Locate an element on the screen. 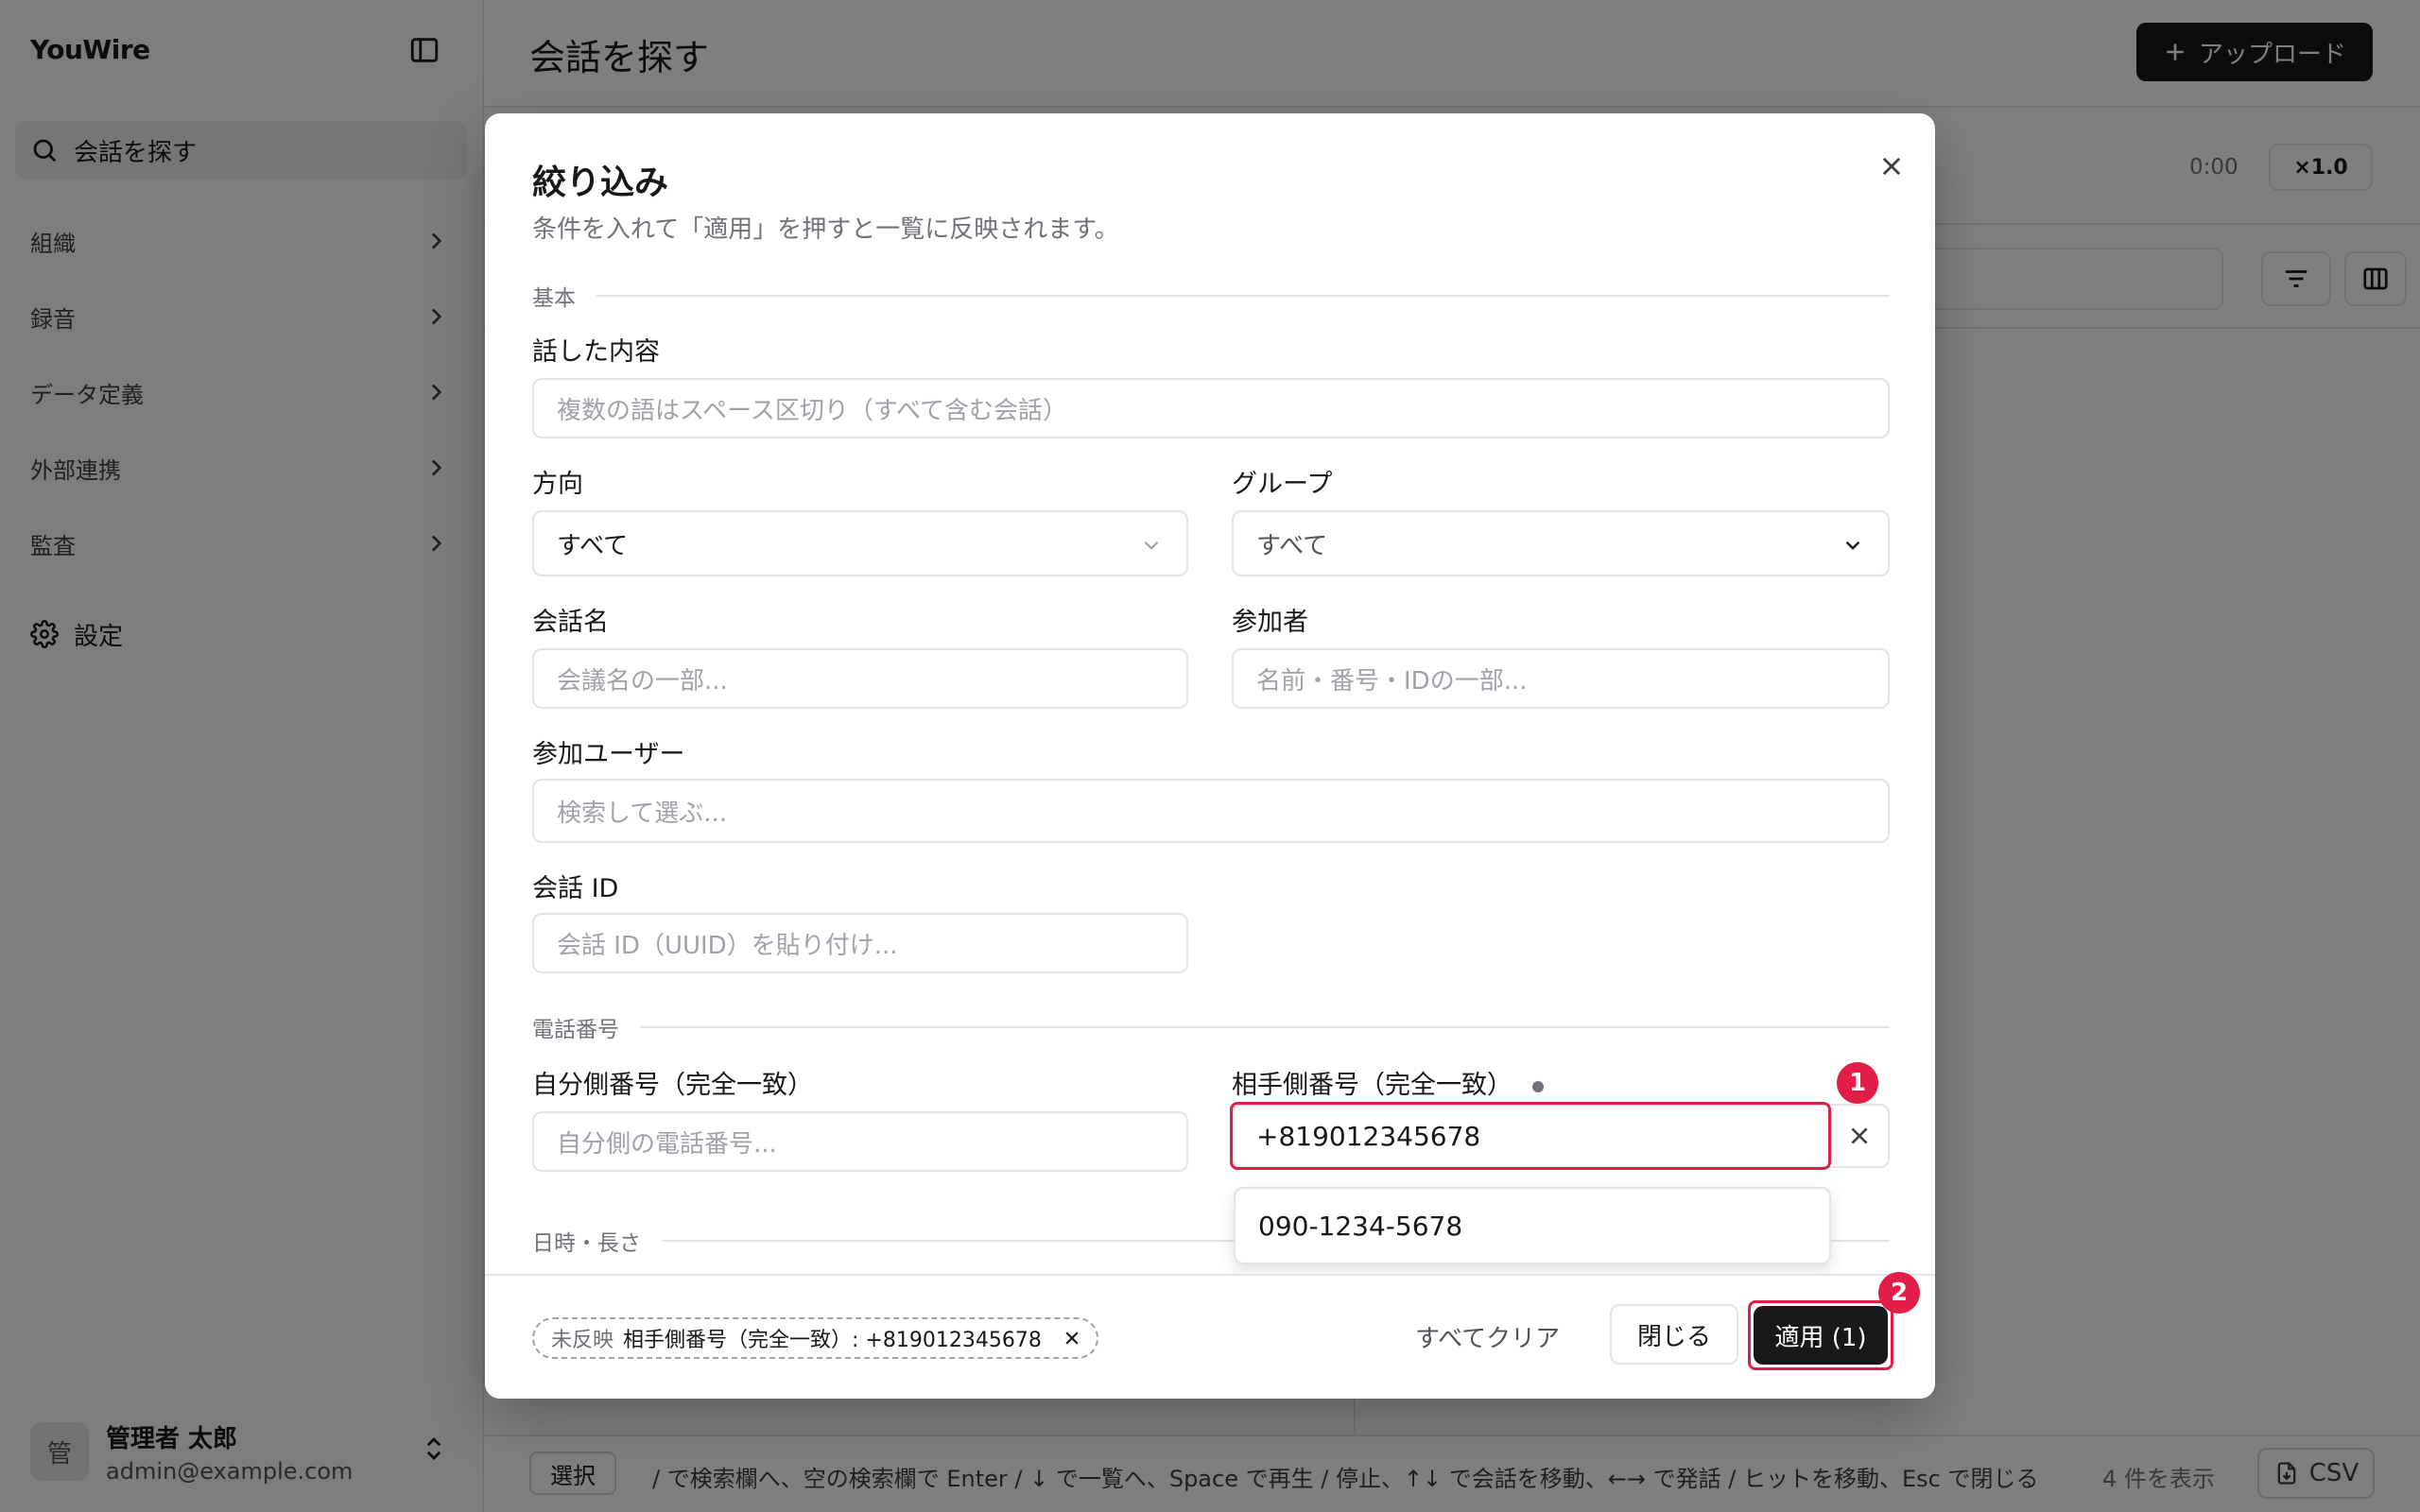  pending-filter-chip: 未反映 相手側番号（完全一致）: +819012345678 is located at coordinates (815, 1338).